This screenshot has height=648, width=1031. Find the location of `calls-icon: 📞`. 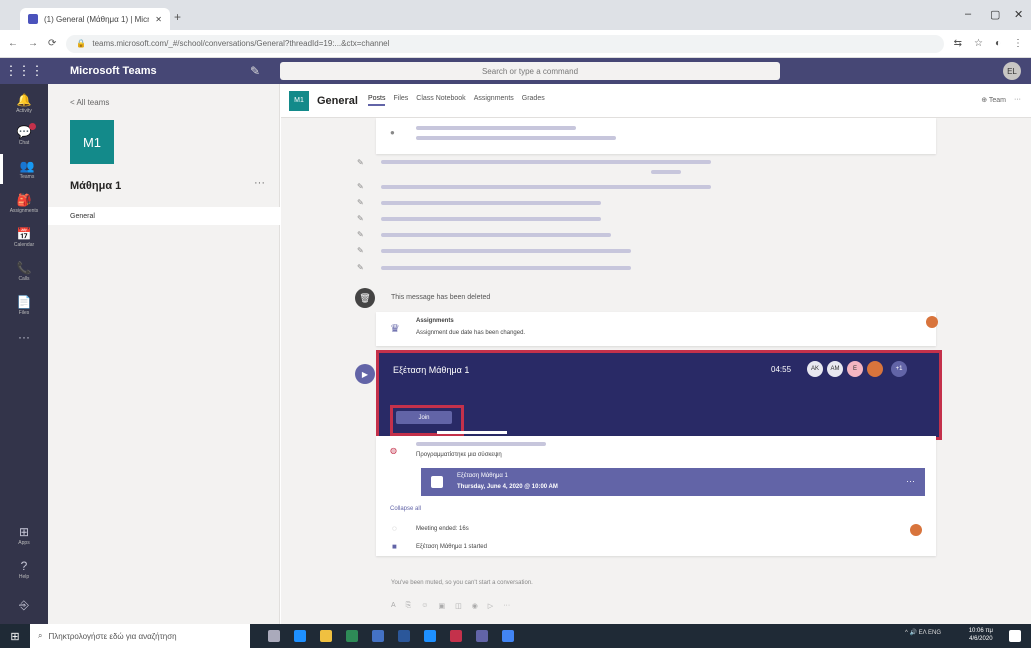

calls-icon: 📞 is located at coordinates (24, 267).